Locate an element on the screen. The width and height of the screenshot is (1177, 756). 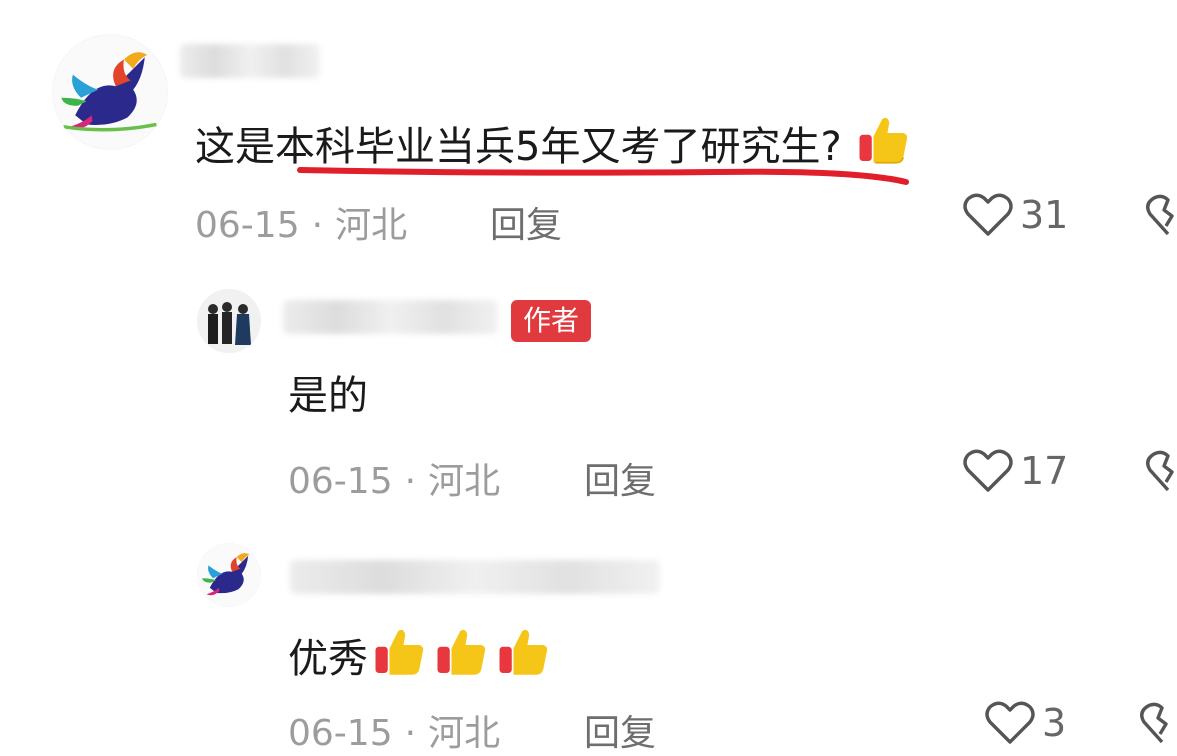
like-button: 3 is located at coordinates (1025, 723).